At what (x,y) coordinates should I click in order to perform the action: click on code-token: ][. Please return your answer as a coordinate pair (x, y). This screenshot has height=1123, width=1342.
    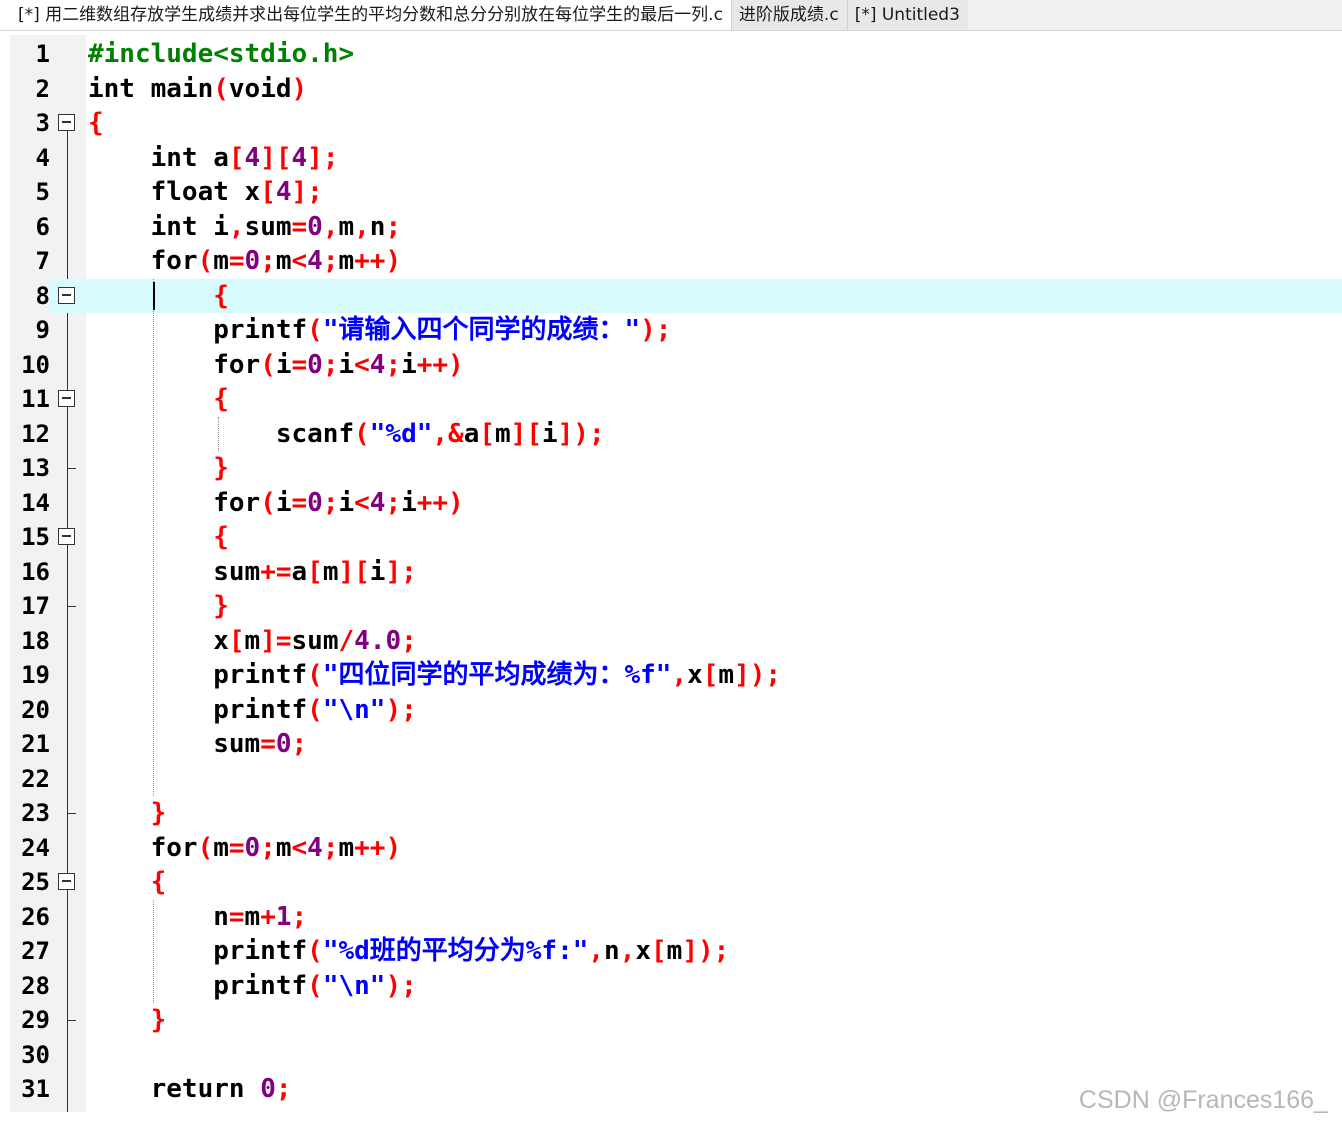
    Looking at the image, I should click on (354, 571).